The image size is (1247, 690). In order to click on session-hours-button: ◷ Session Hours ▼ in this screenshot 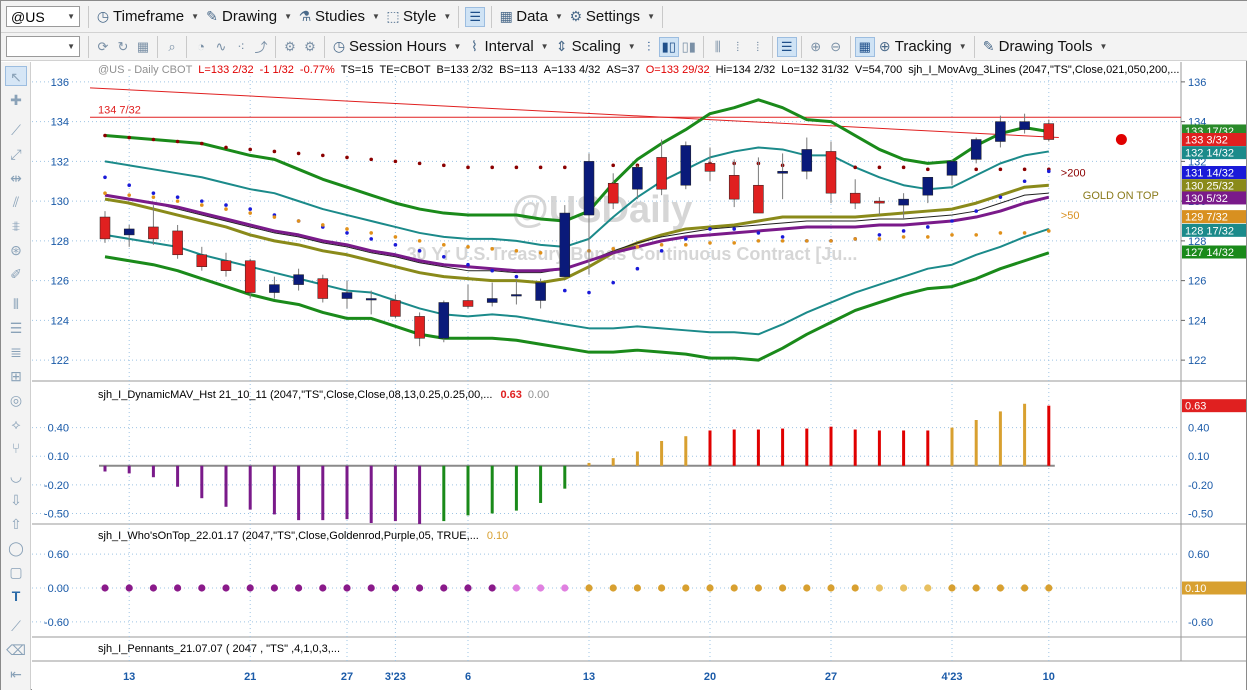, I will do `click(396, 47)`.